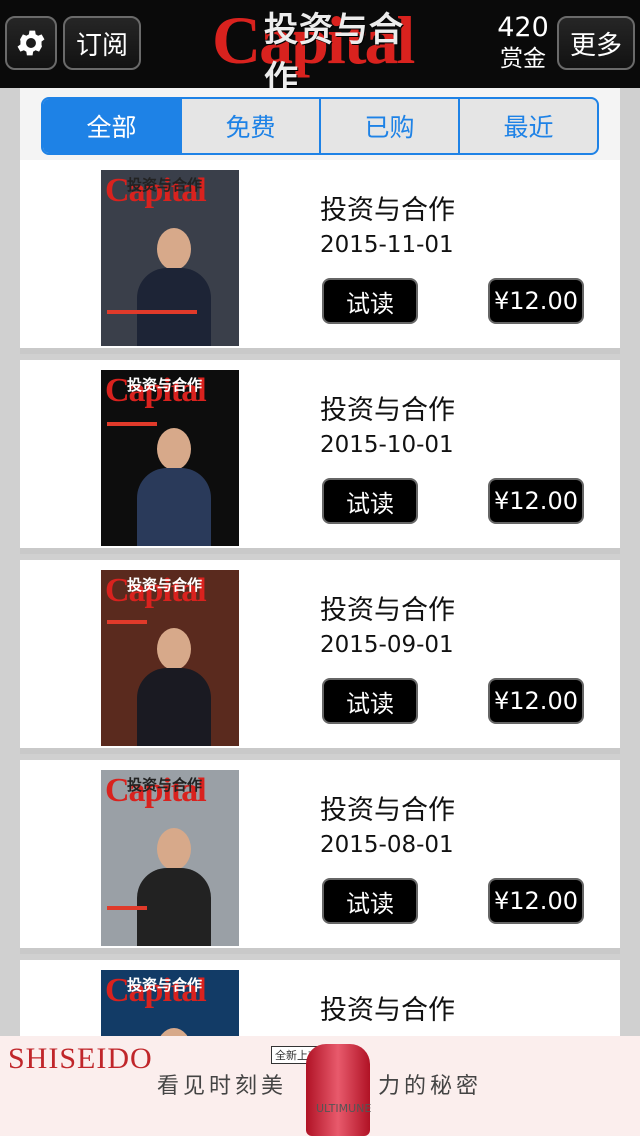  I want to click on ad-banner: SHISEIDO 全新上市 看见时刻美 ULTIMUNE 力的秘密, so click(320, 1086).